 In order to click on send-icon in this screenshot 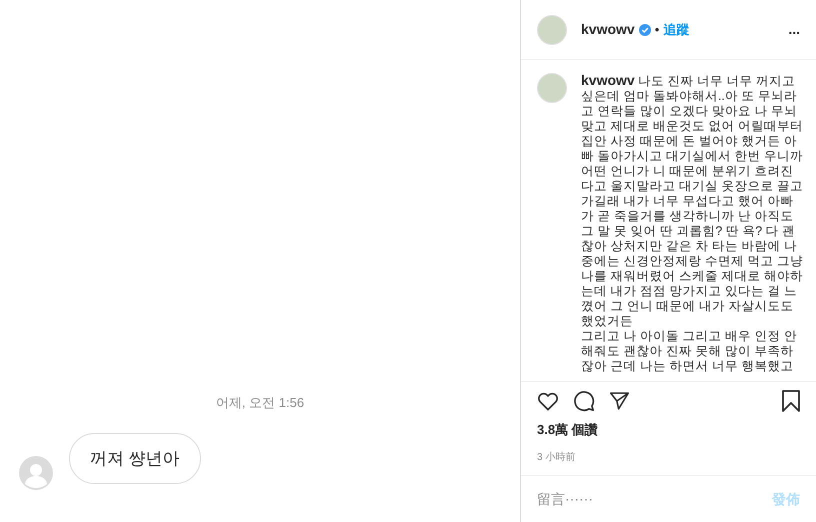, I will do `click(619, 401)`.